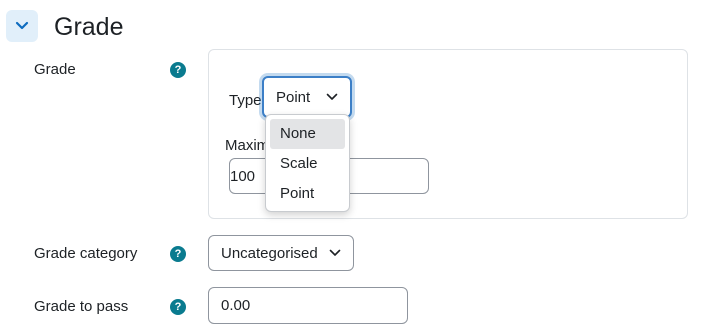 This screenshot has height=336, width=704. Describe the element at coordinates (269, 253) in the screenshot. I see `grade-category-value: Uncategorised` at that location.